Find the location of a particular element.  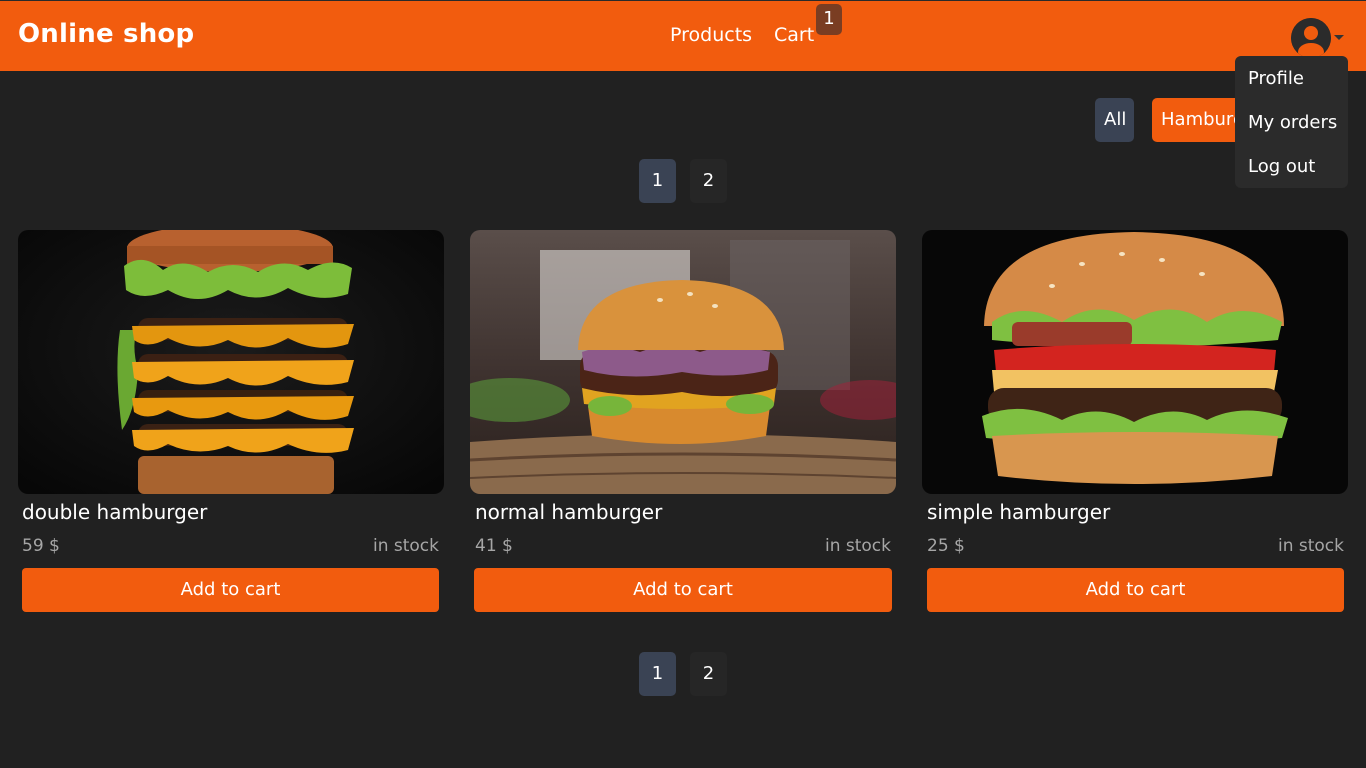

top-navbar: Online shop Products Cart 1 is located at coordinates (683, 35).